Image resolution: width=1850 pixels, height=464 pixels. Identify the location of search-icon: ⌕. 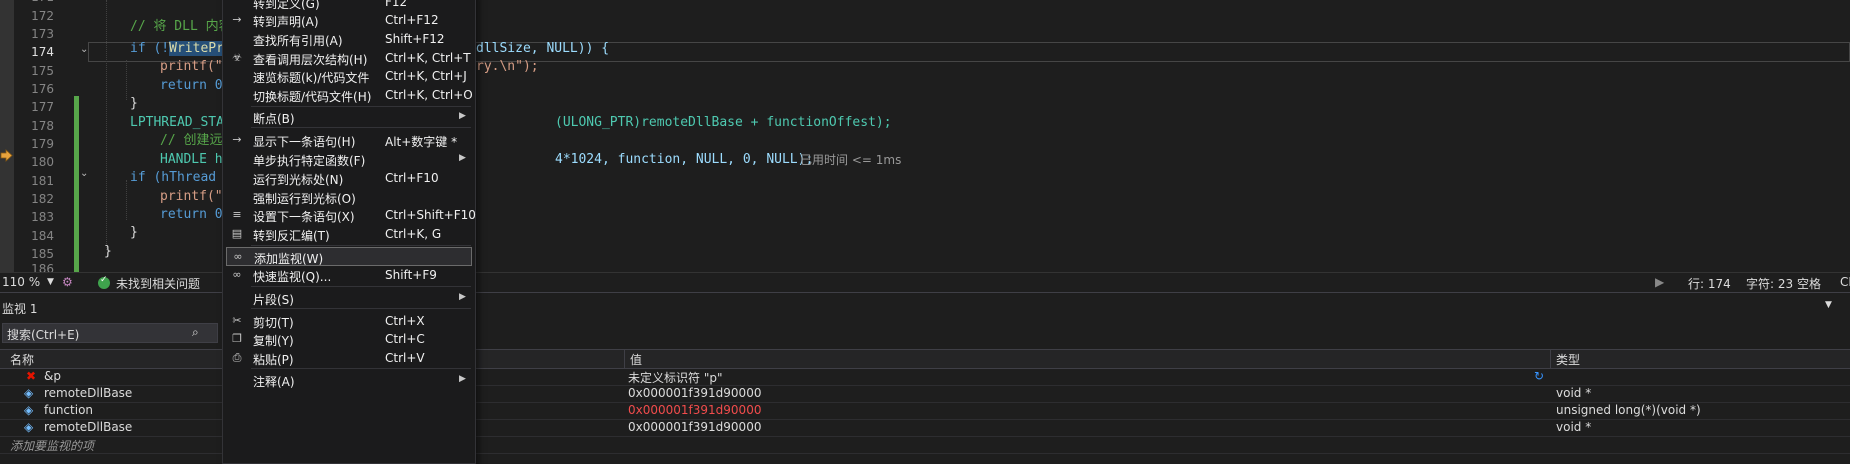
(195, 332).